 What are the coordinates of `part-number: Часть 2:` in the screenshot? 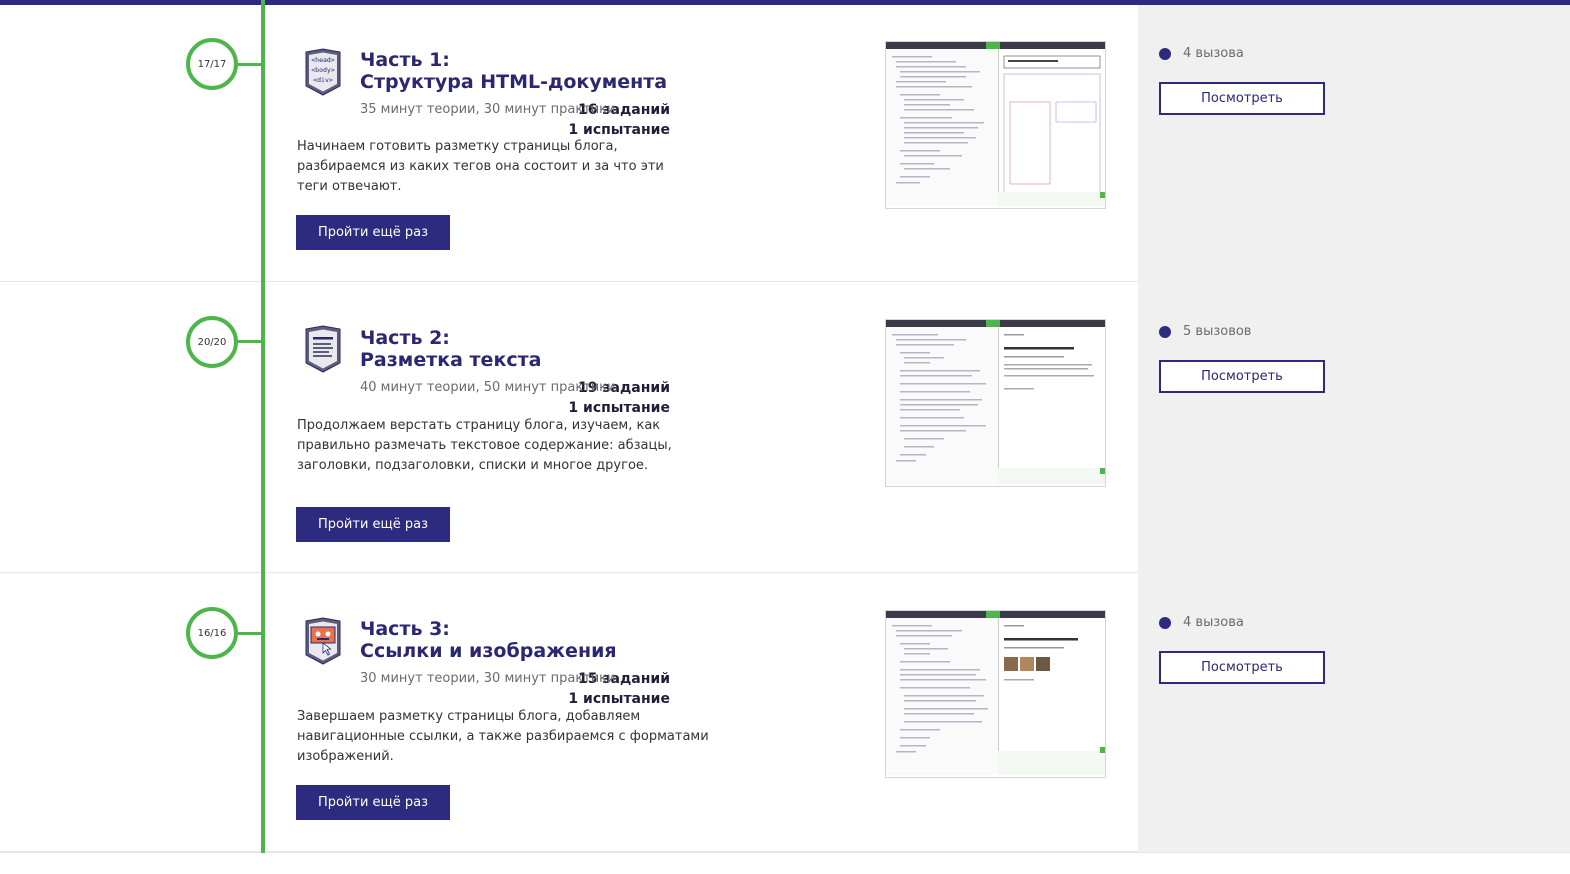 It's located at (405, 338).